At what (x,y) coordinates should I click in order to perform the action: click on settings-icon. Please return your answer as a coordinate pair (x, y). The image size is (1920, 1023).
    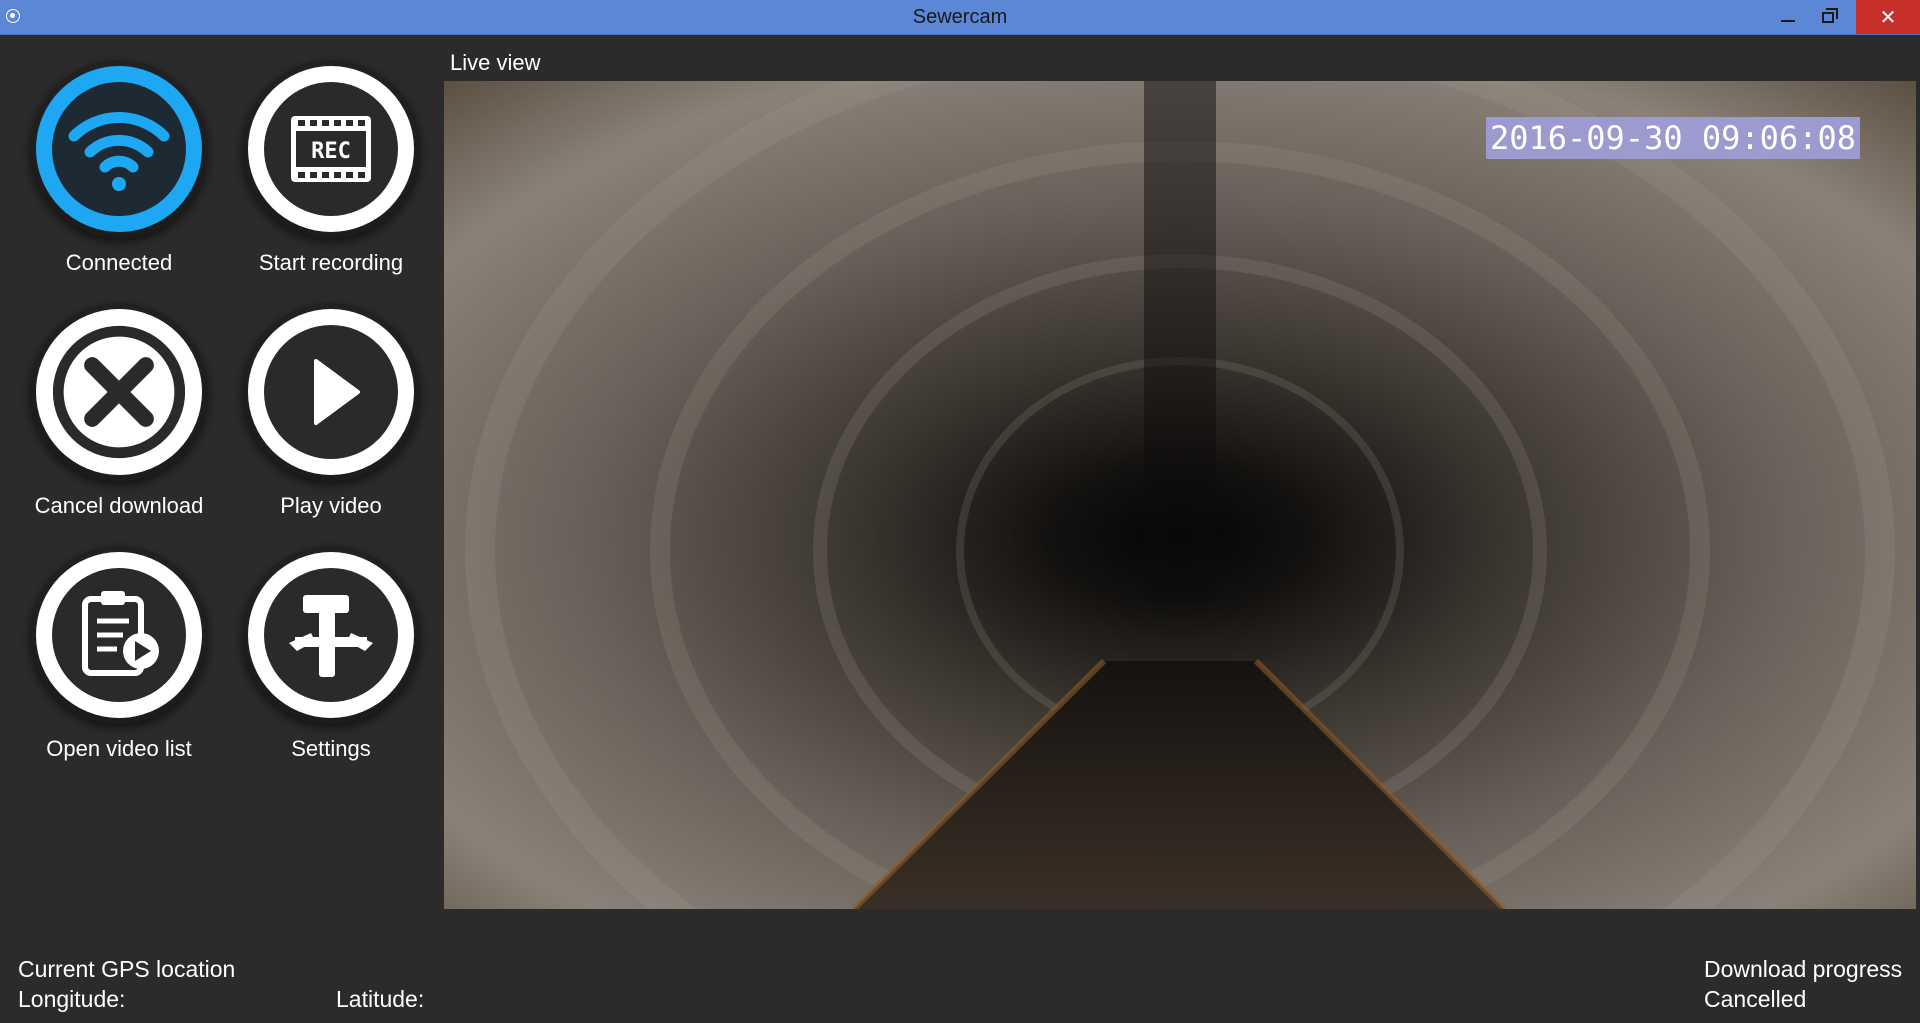
    Looking at the image, I should click on (331, 636).